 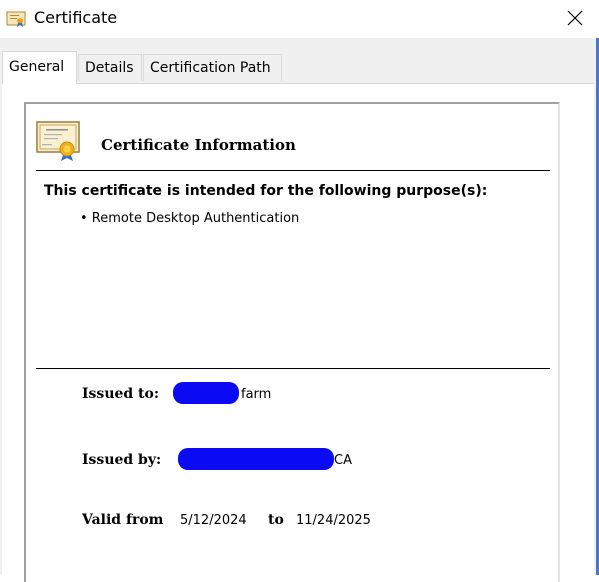 I want to click on tab-certification-path: Certification Path, so click(x=212, y=67).